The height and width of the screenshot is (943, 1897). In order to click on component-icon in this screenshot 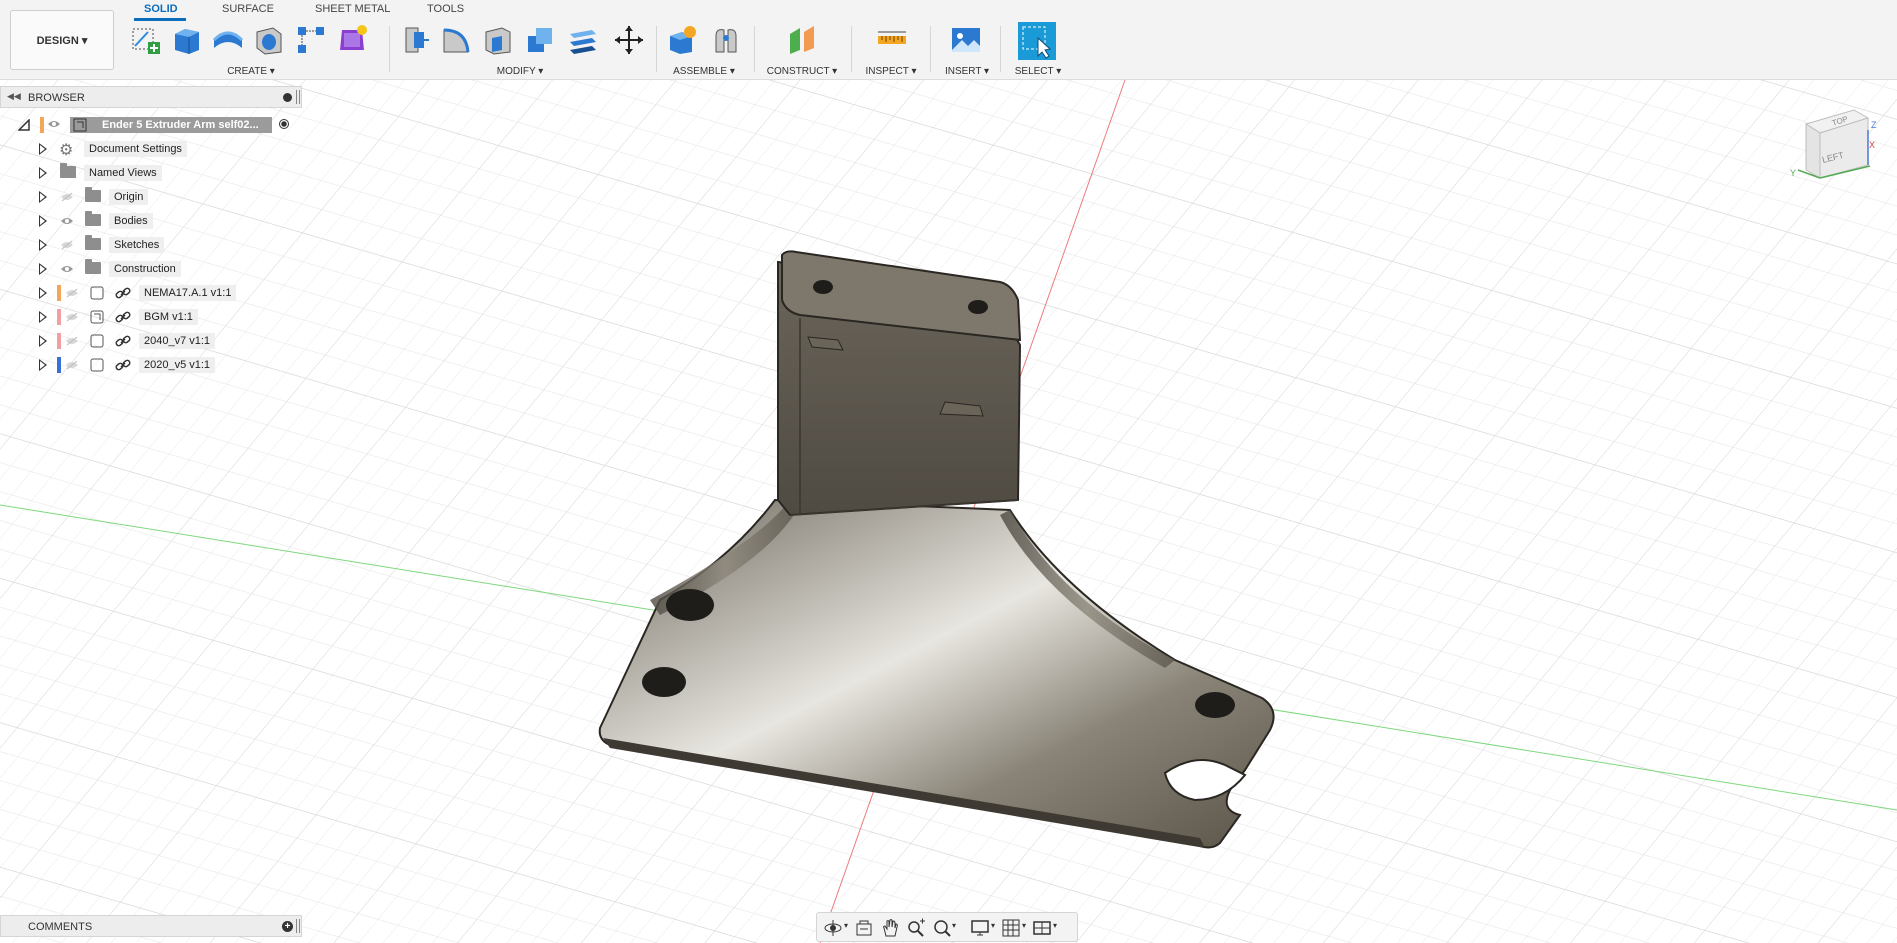, I will do `click(80, 125)`.